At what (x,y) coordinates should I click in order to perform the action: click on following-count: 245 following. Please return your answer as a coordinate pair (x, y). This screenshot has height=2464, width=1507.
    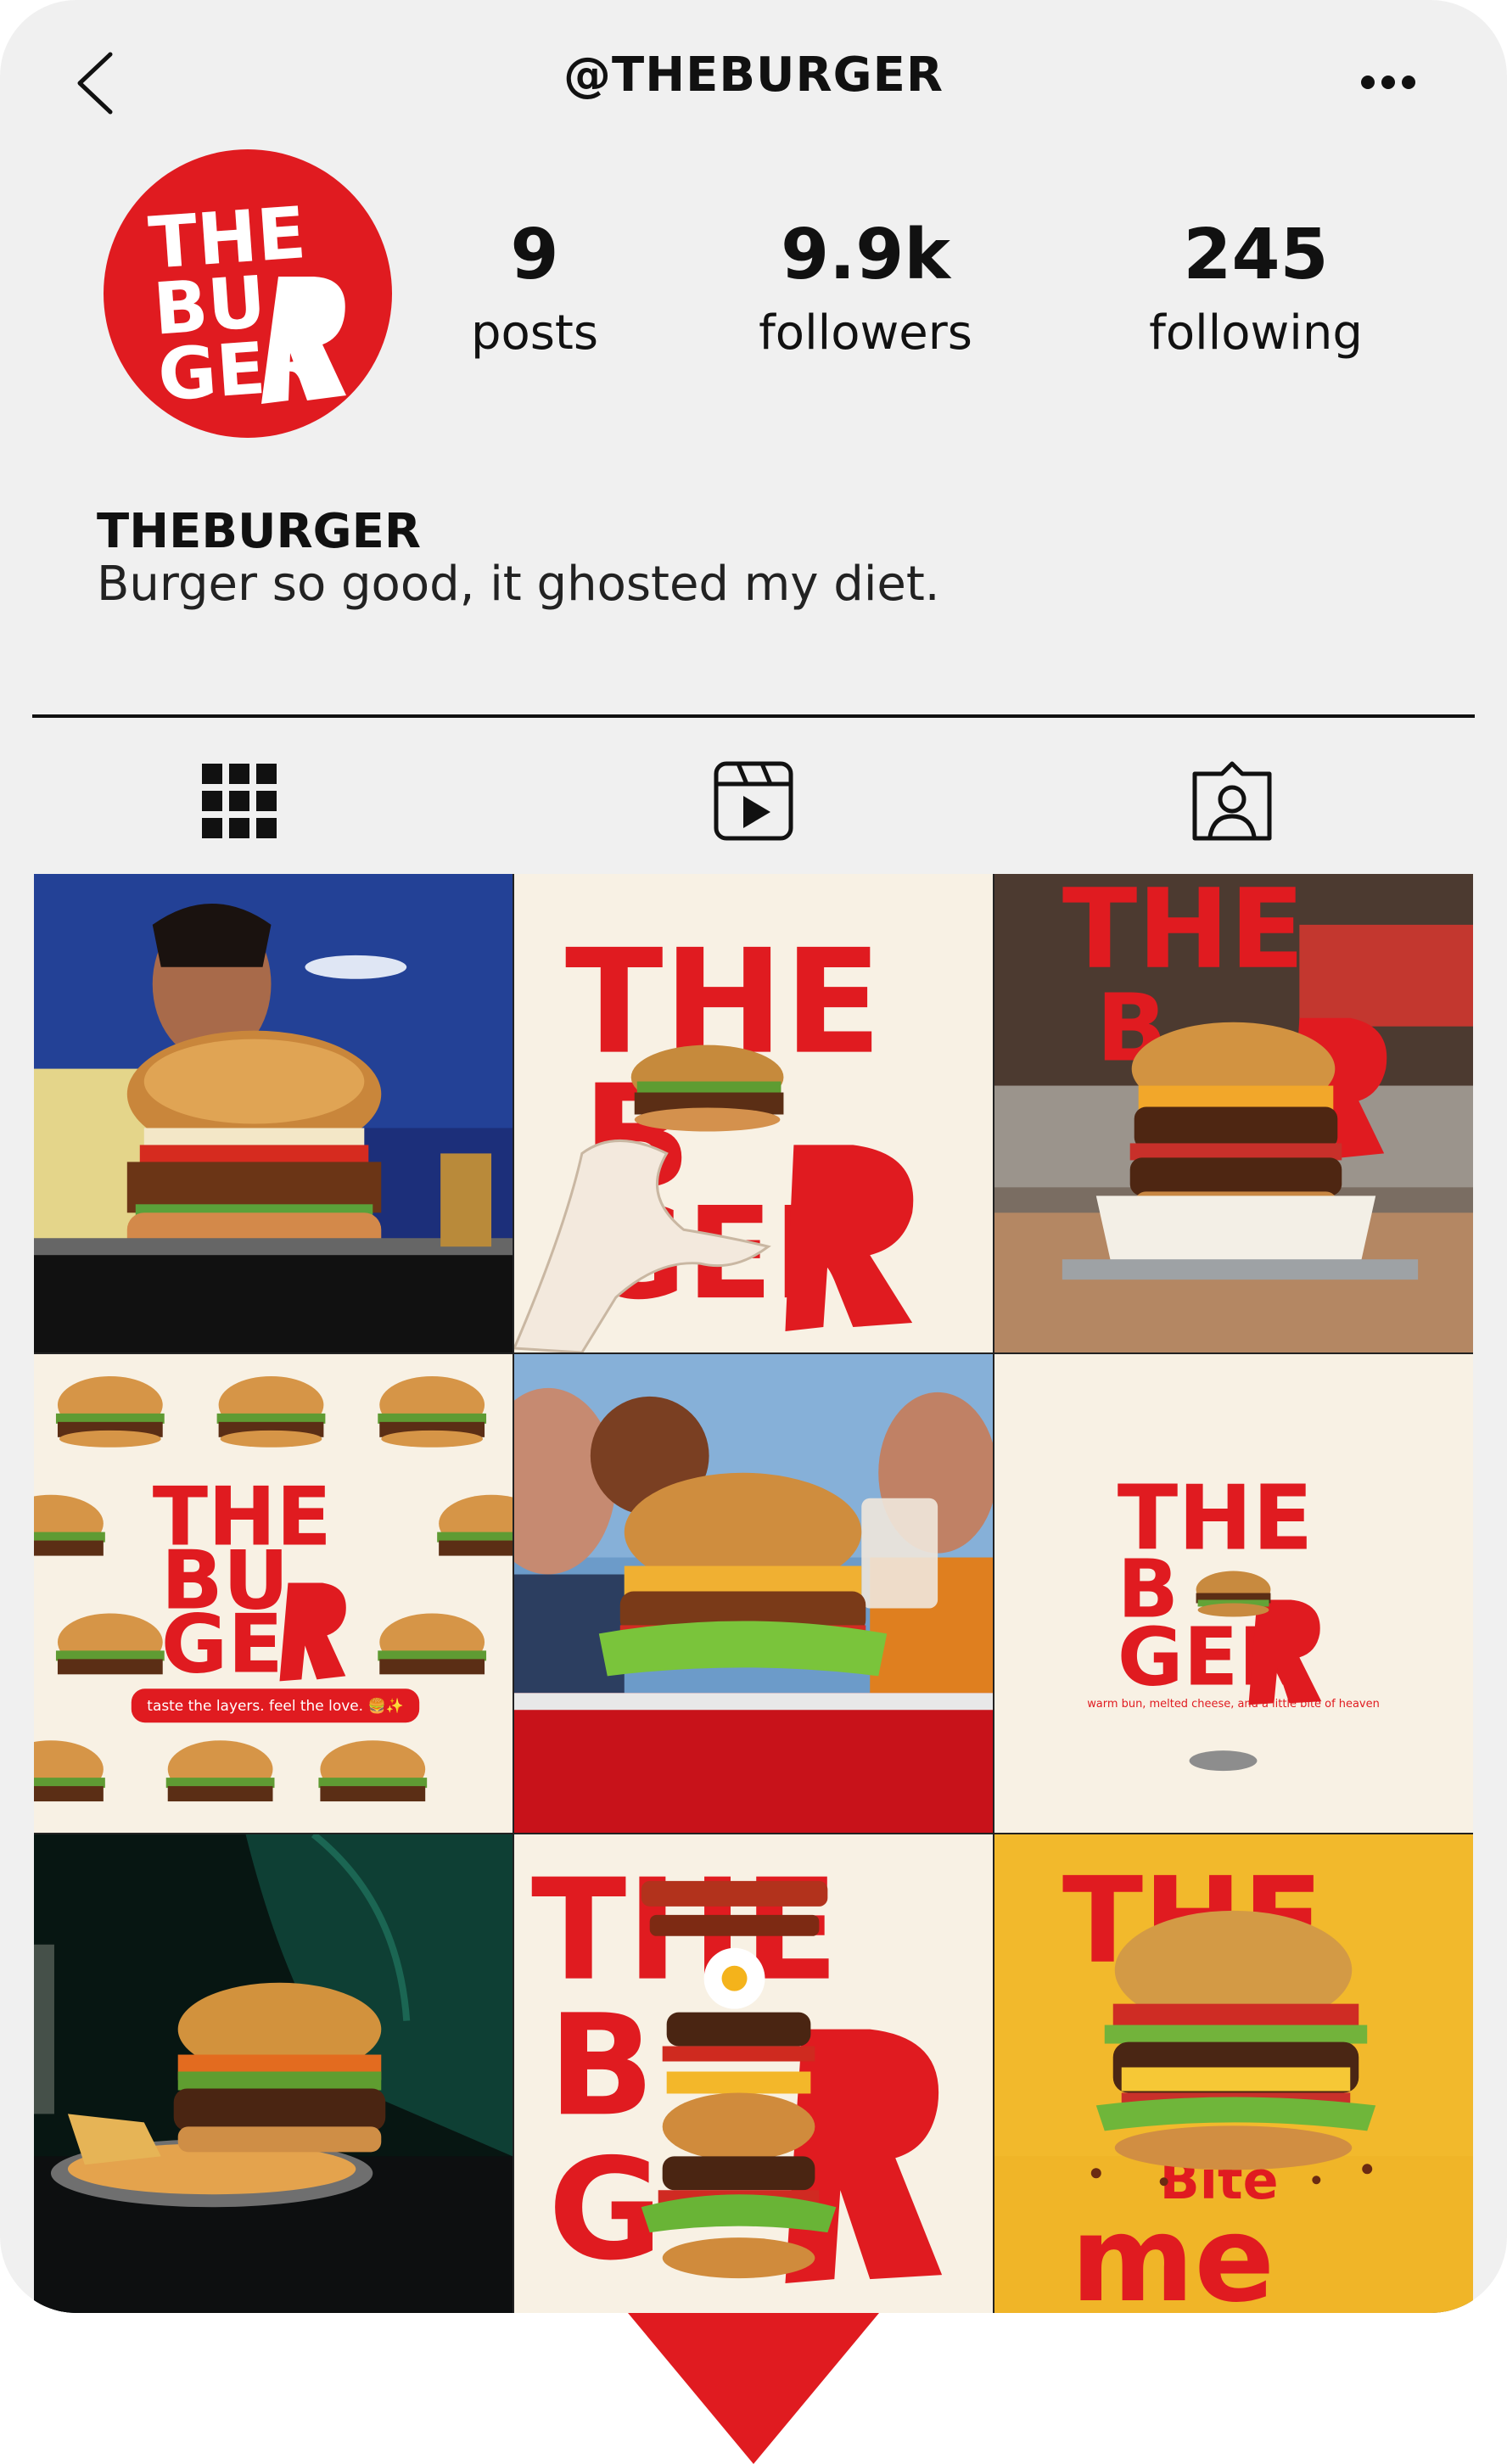
    Looking at the image, I should click on (1256, 290).